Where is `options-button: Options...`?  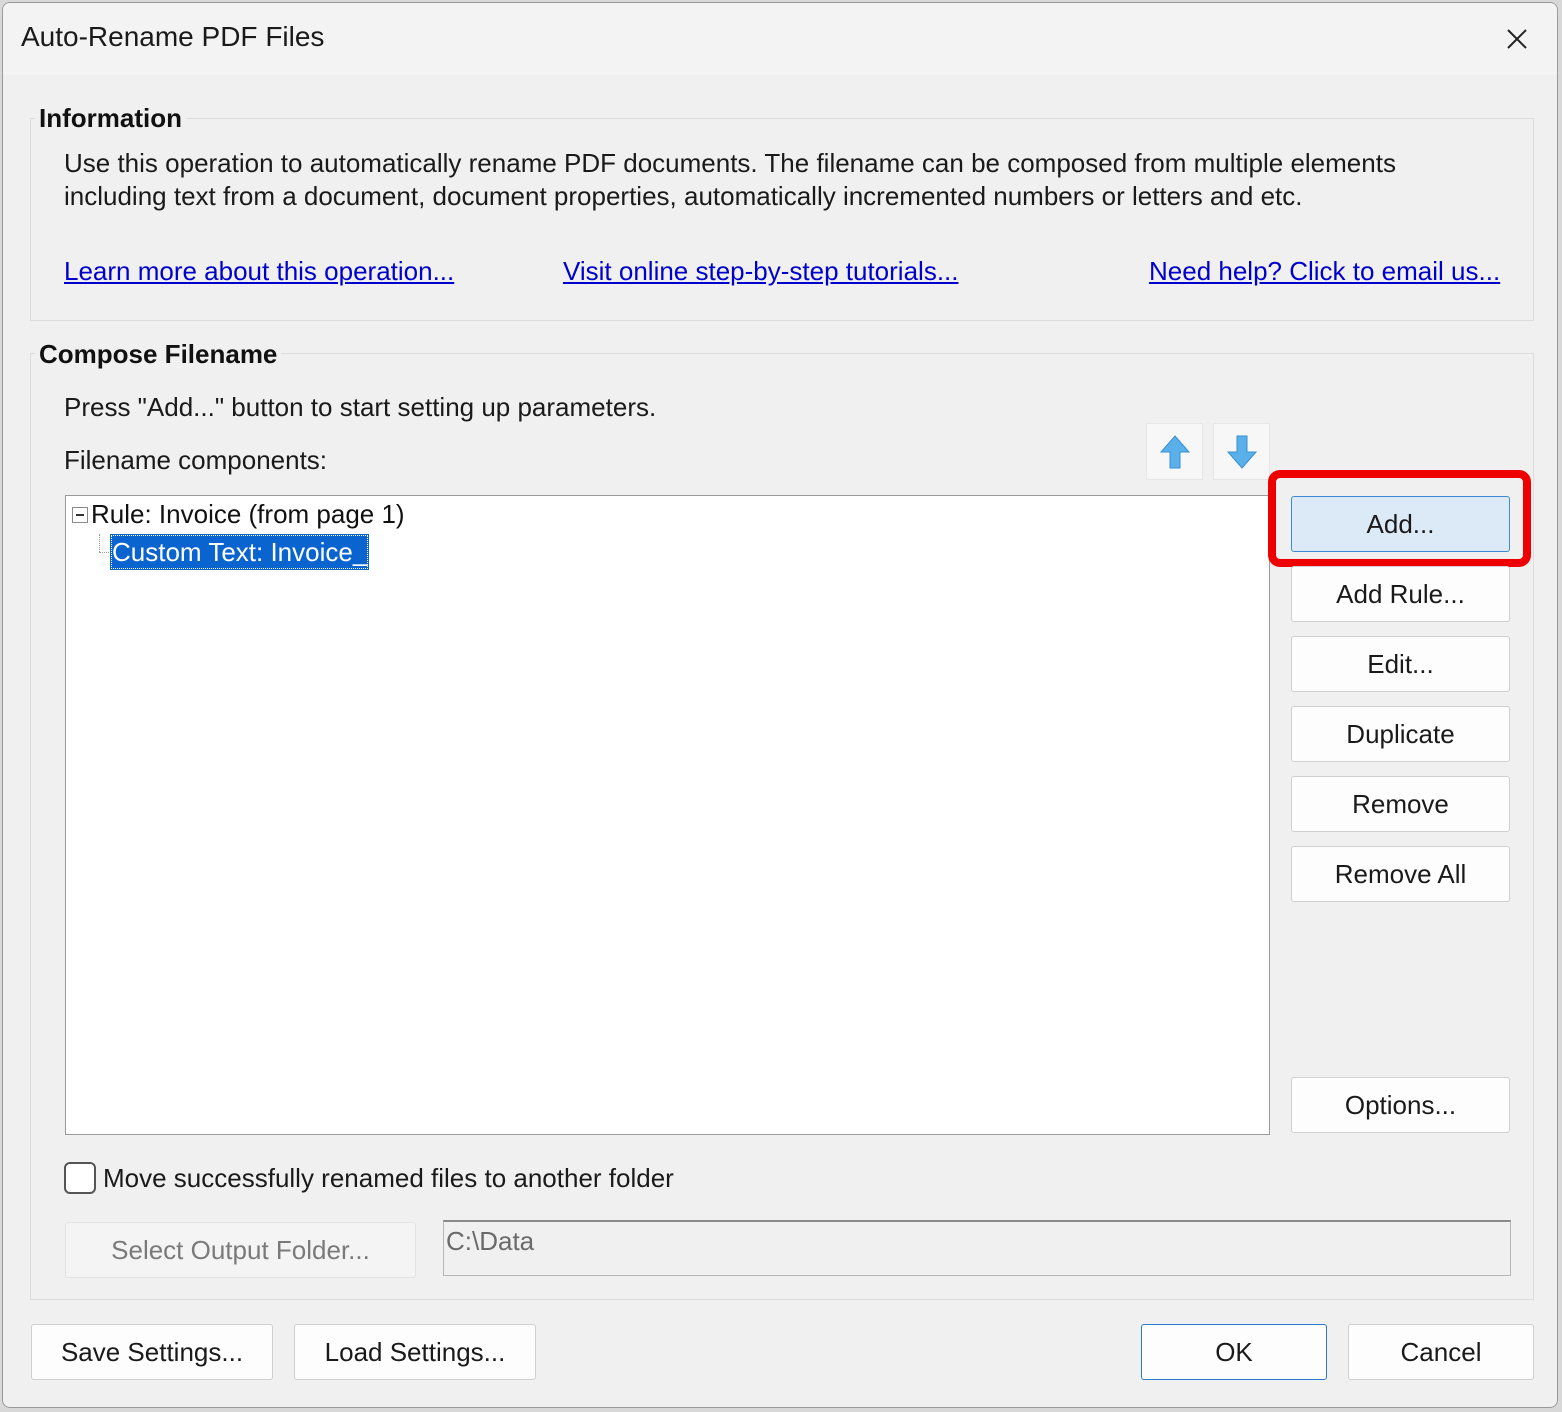
options-button: Options... is located at coordinates (1400, 1105).